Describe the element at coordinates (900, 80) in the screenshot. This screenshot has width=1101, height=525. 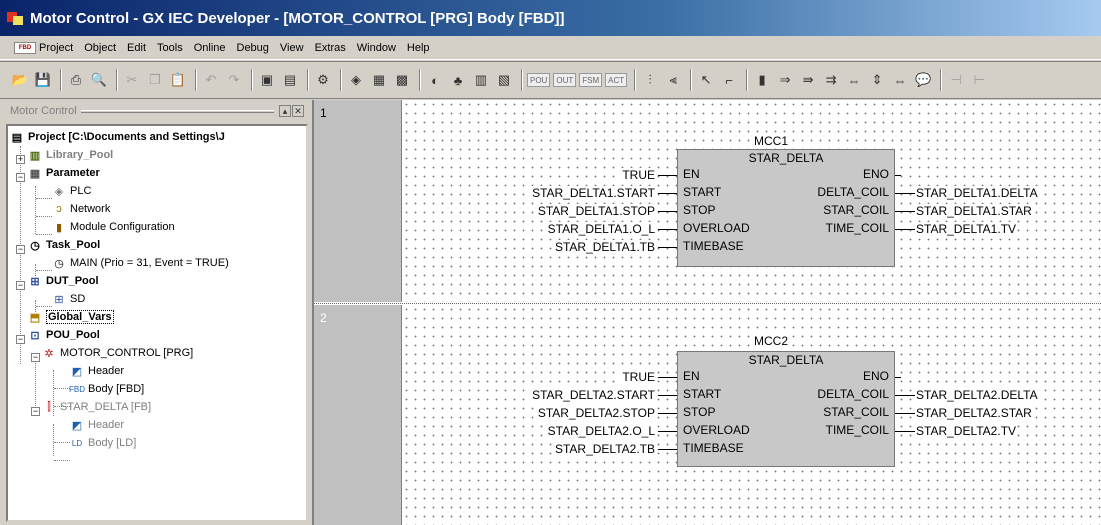
I see `horizontal-connect-icon: ⇔` at that location.